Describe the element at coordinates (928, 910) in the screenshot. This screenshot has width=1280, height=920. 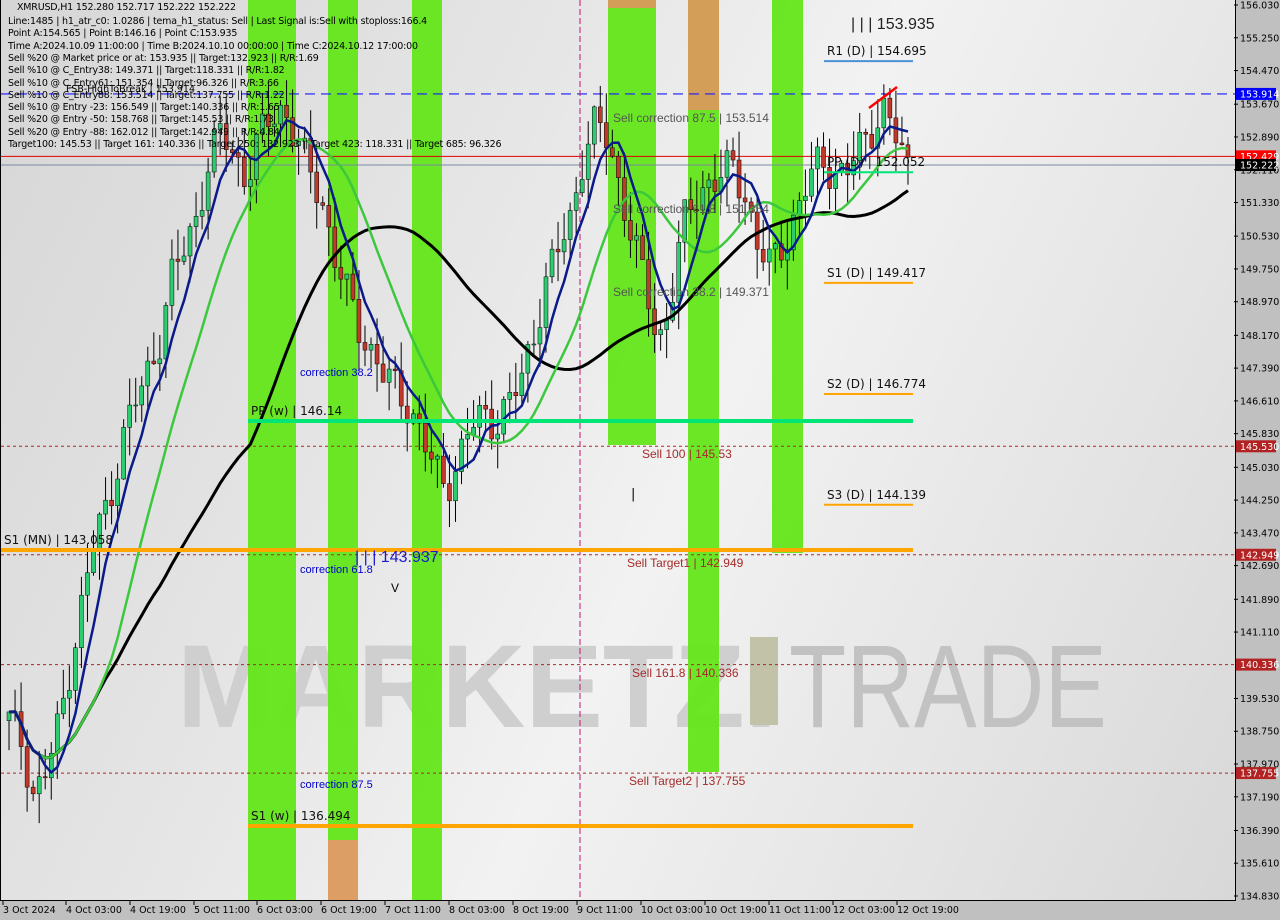
I see `x-tick-label: 12 Oct 19:00` at that location.